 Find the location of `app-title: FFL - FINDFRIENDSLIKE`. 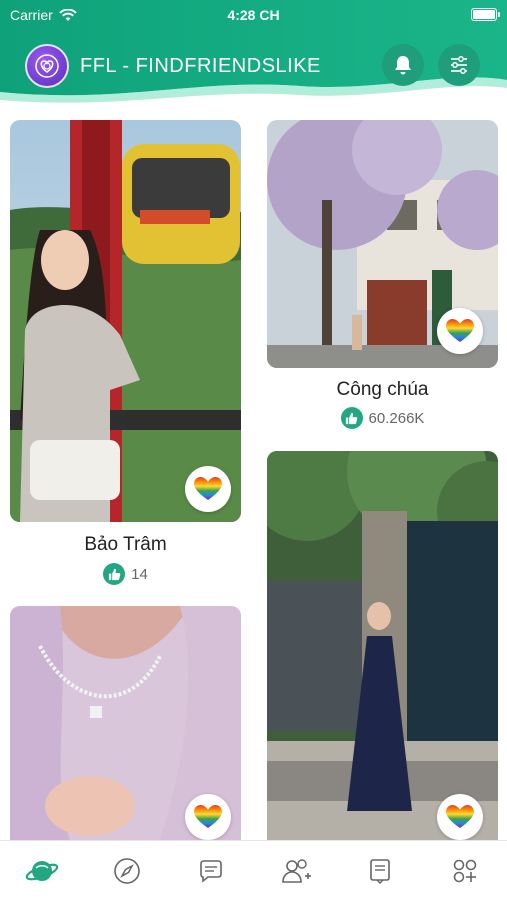

app-title: FFL - FINDFRIENDSLIKE is located at coordinates (200, 66).